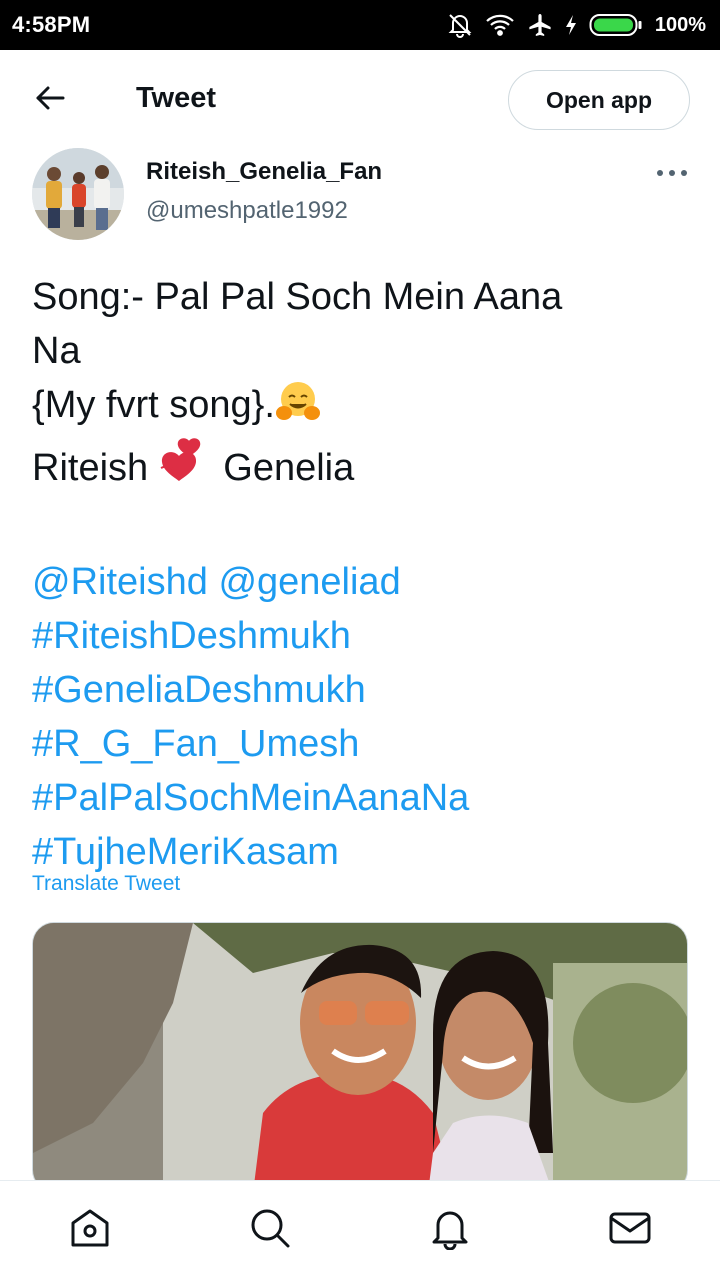  I want to click on tweet-text-fragment: Genelia, so click(289, 468).